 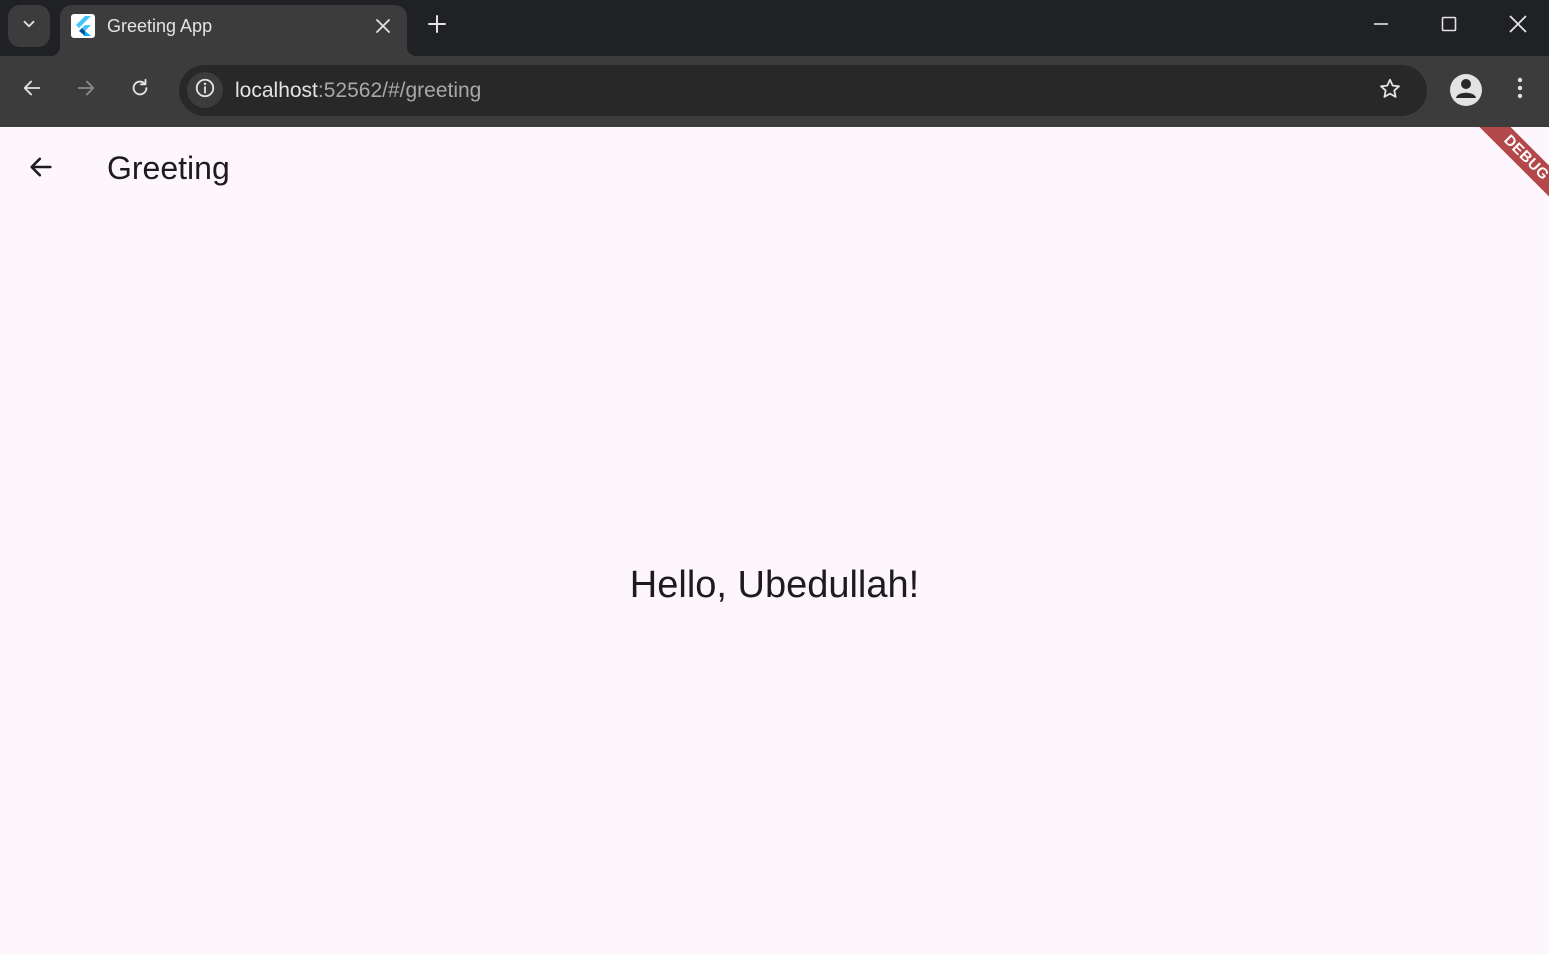 I want to click on address-bar: localhost:52562/#/greeting, so click(x=803, y=90).